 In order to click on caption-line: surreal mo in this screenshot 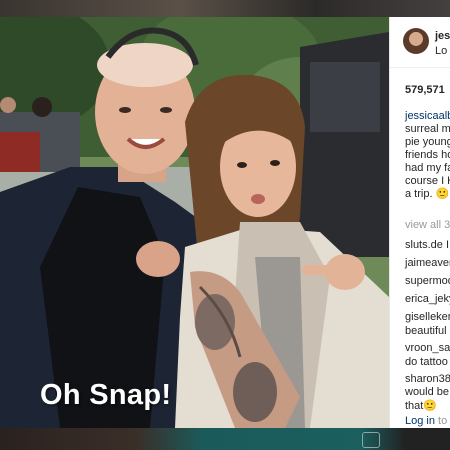, I will do `click(427, 129)`.